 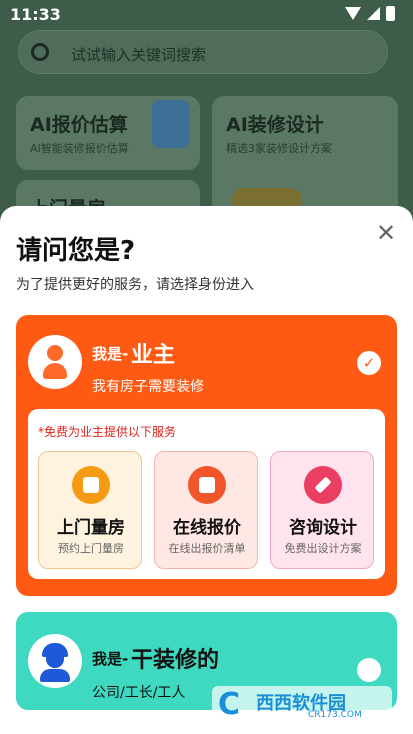 I want to click on service-measure: 上门量房 预约上门量房, so click(x=90, y=510).